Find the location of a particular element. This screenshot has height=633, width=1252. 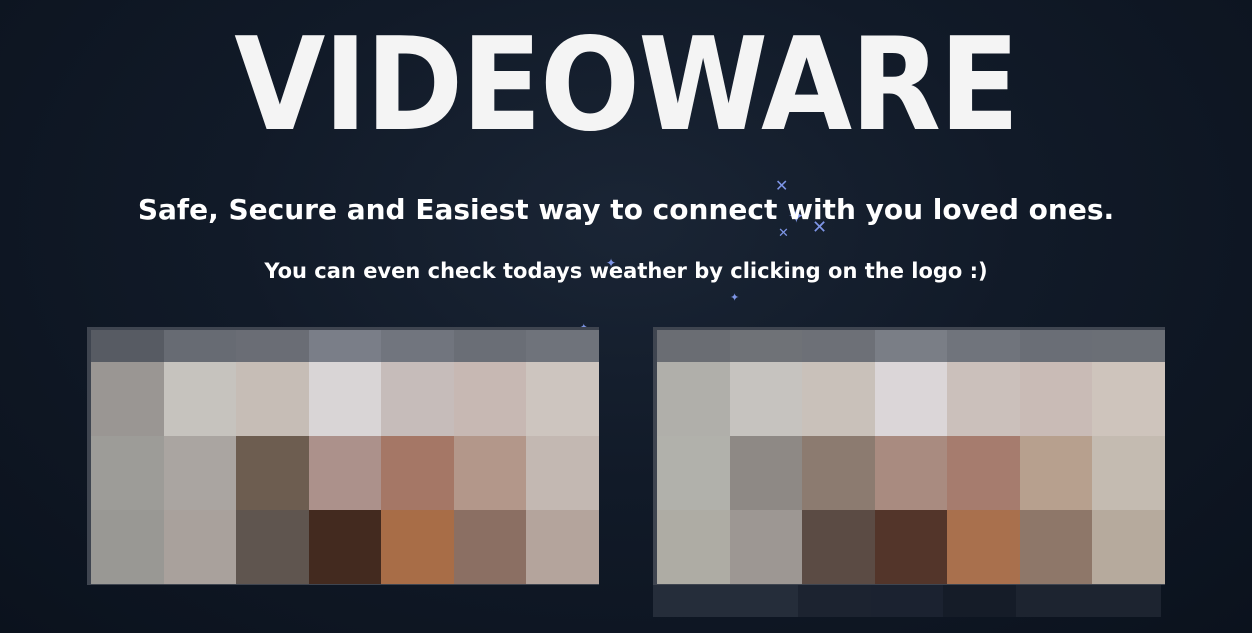

remote-video-overflow is located at coordinates (909, 601).